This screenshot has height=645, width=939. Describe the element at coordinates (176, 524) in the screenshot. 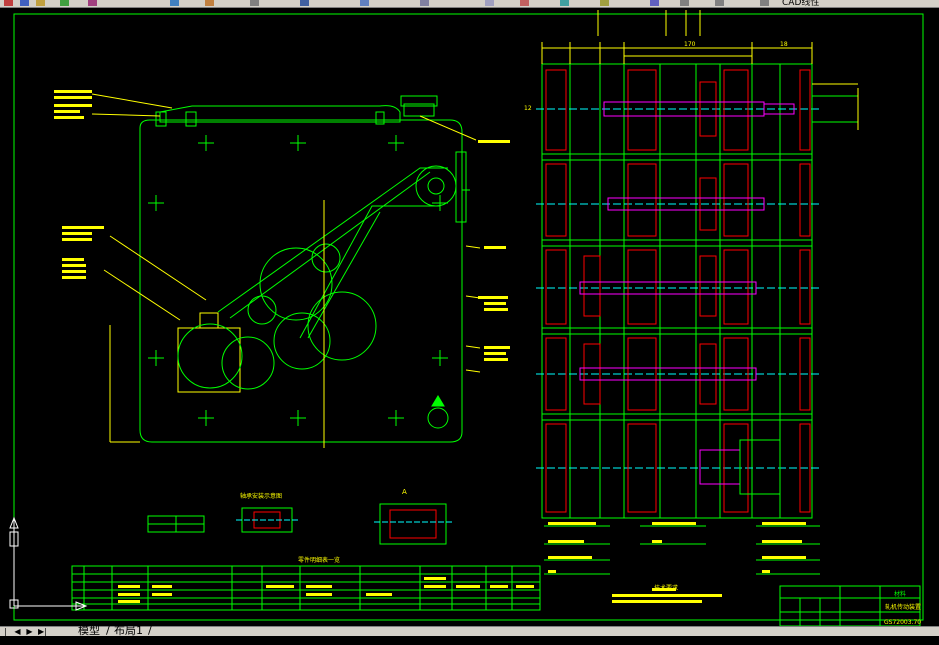

I see `small-table` at that location.